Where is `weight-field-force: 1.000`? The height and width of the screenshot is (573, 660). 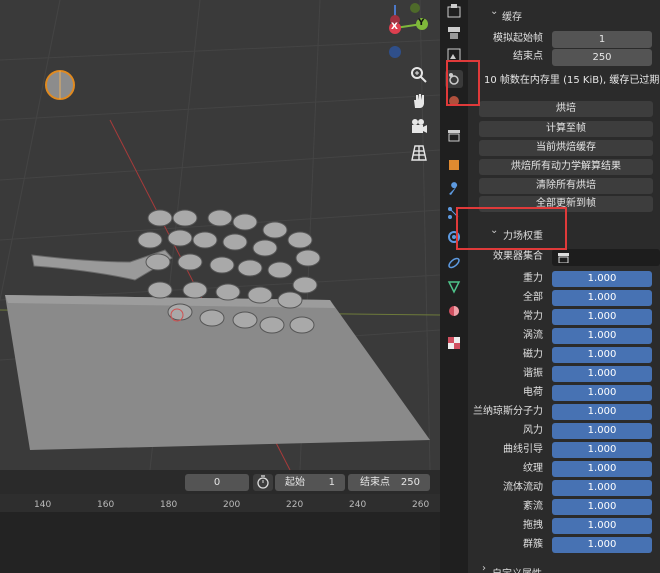
weight-field-force: 1.000 is located at coordinates (602, 317).